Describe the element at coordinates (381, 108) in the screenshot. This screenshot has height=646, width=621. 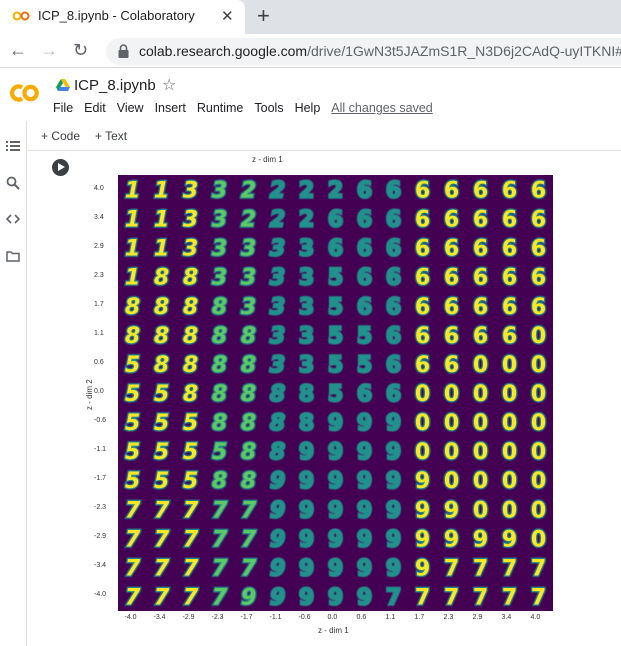
I see `save-status-link: All changes saved` at that location.